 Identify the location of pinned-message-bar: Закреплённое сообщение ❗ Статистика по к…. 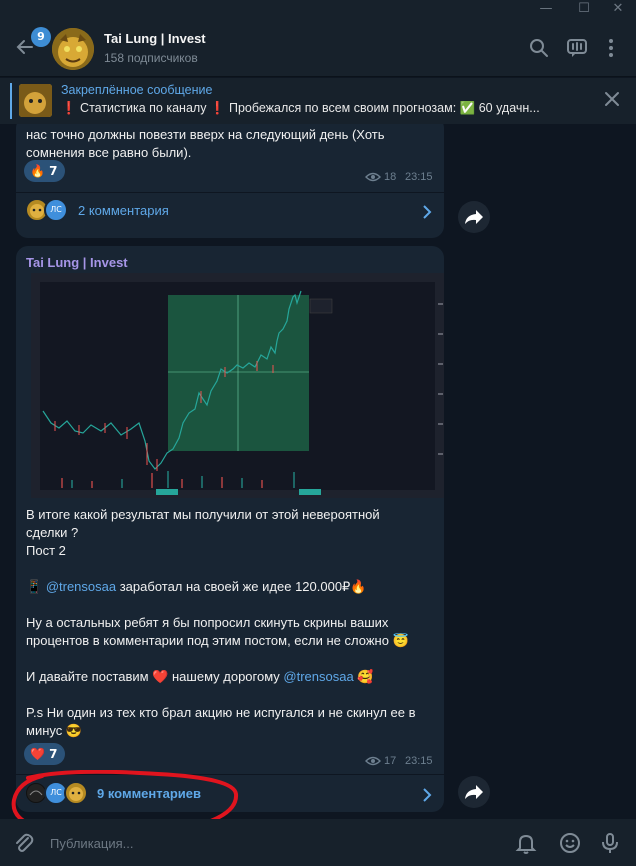
(318, 101).